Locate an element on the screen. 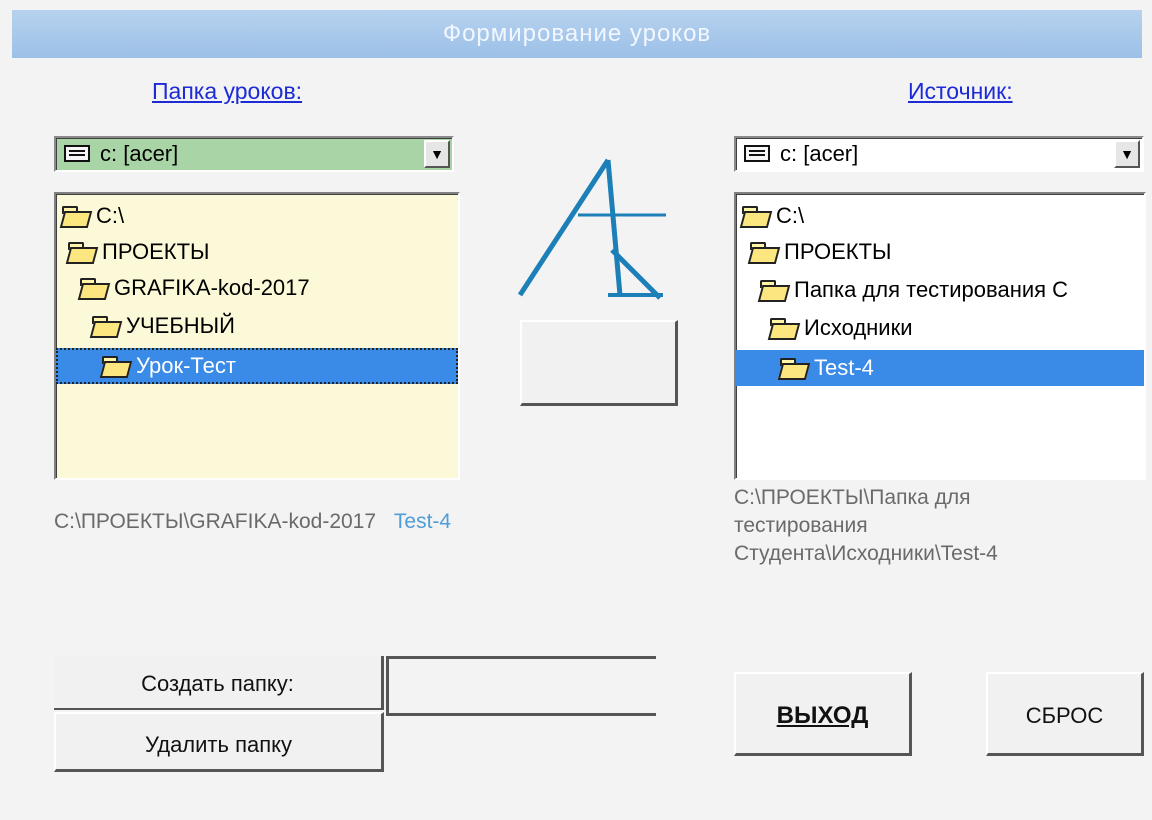  window-title-bar: Формирование уроков is located at coordinates (577, 34).